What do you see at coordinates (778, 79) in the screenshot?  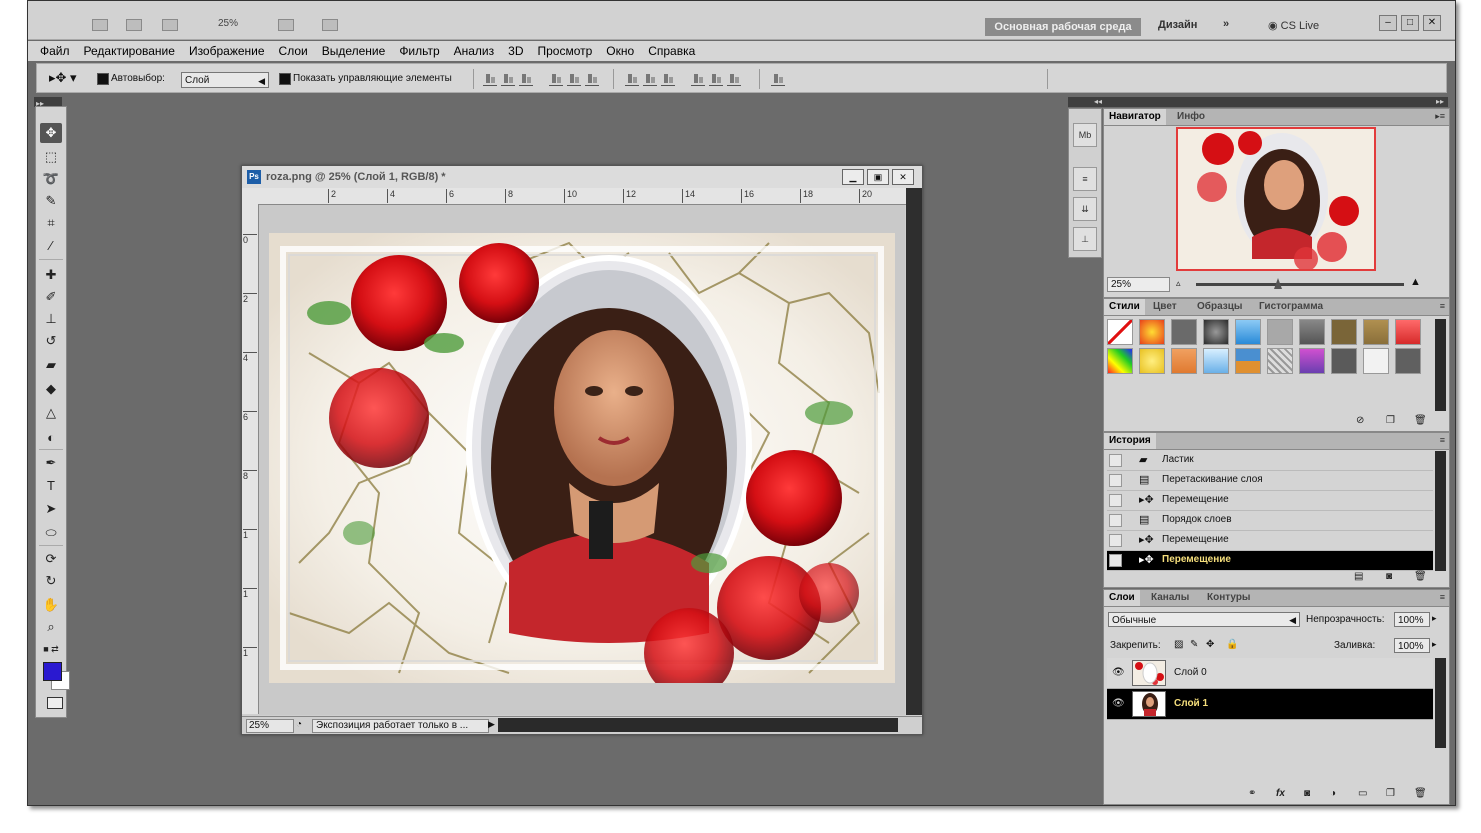 I see `auto-align-layers-icon` at bounding box center [778, 79].